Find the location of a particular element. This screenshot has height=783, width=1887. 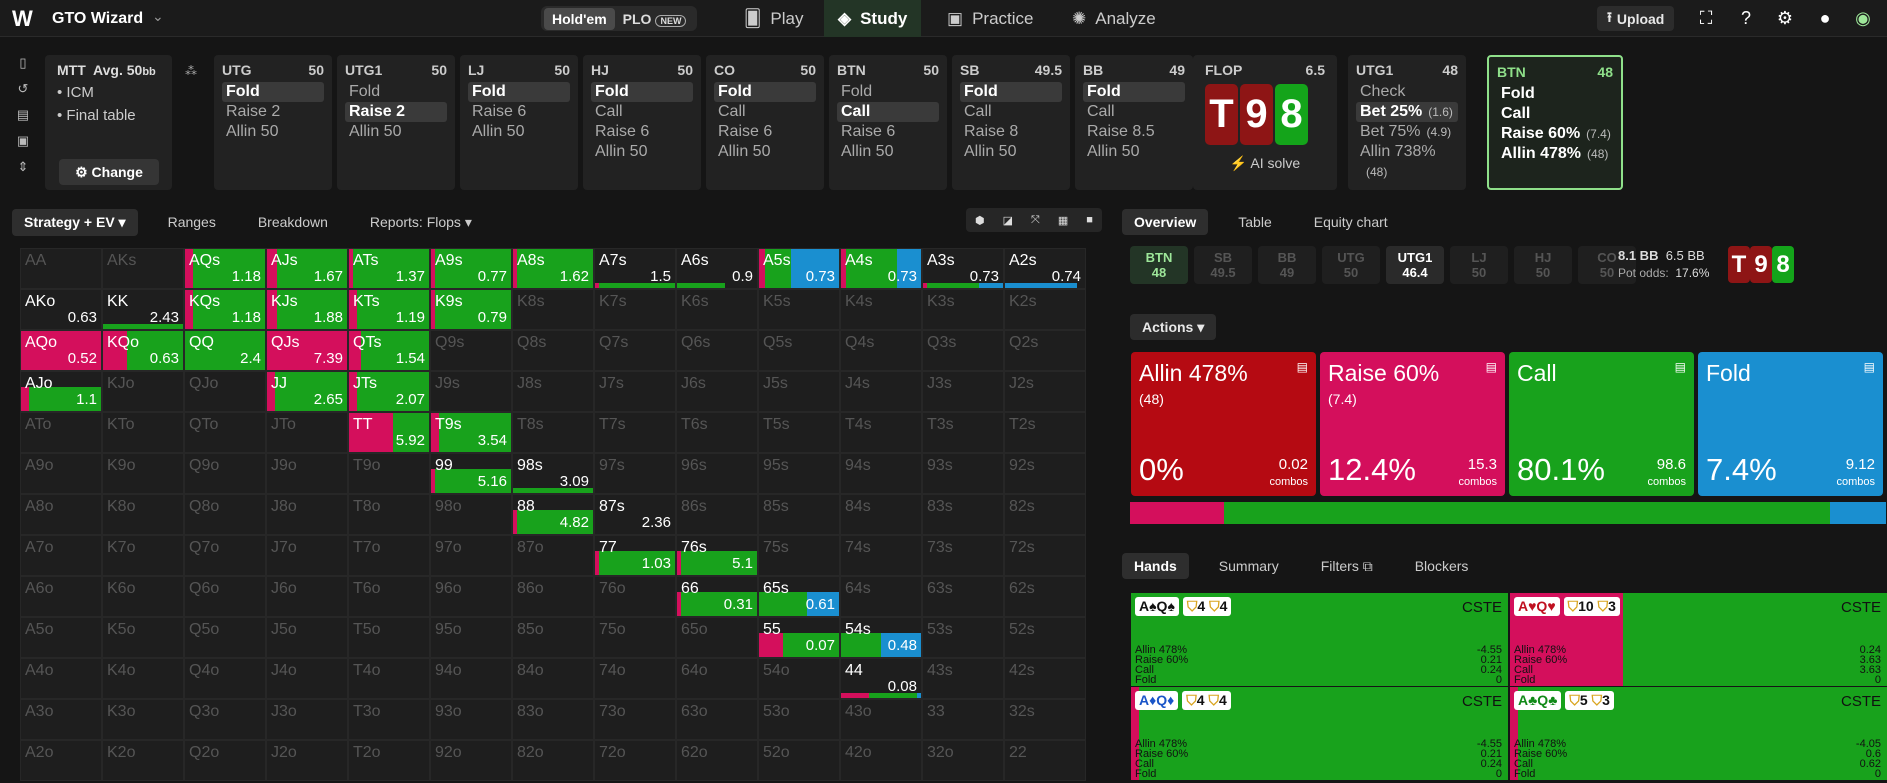

range-cell: AA is located at coordinates (61, 268).